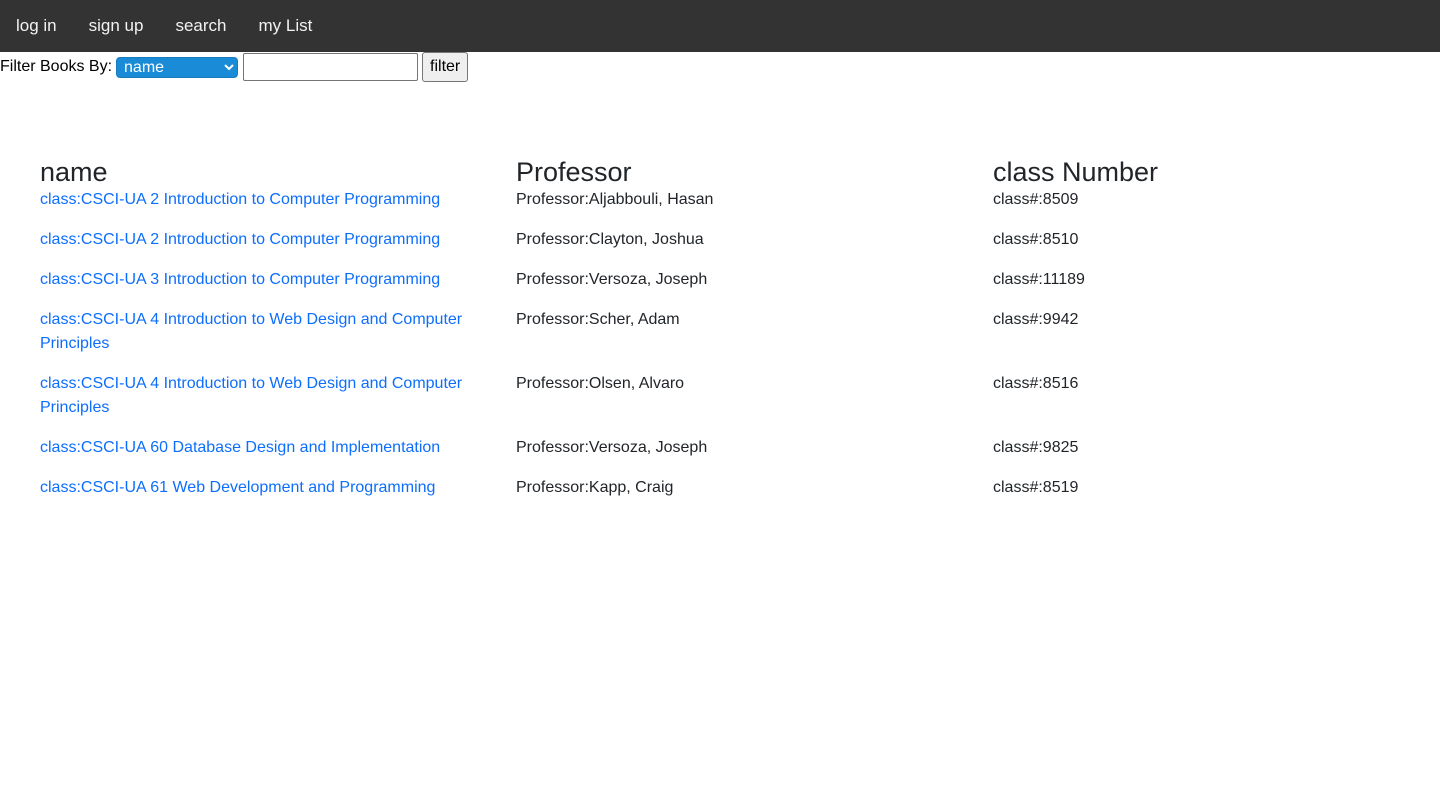  What do you see at coordinates (1036, 319) in the screenshot?
I see `cell-class-number: class#:9942` at bounding box center [1036, 319].